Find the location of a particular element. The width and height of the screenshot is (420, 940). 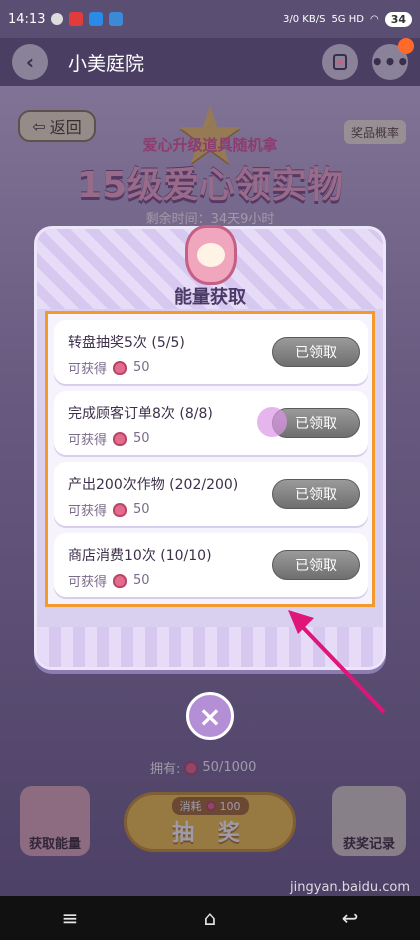

annotation-arrow is located at coordinates (337, 662).